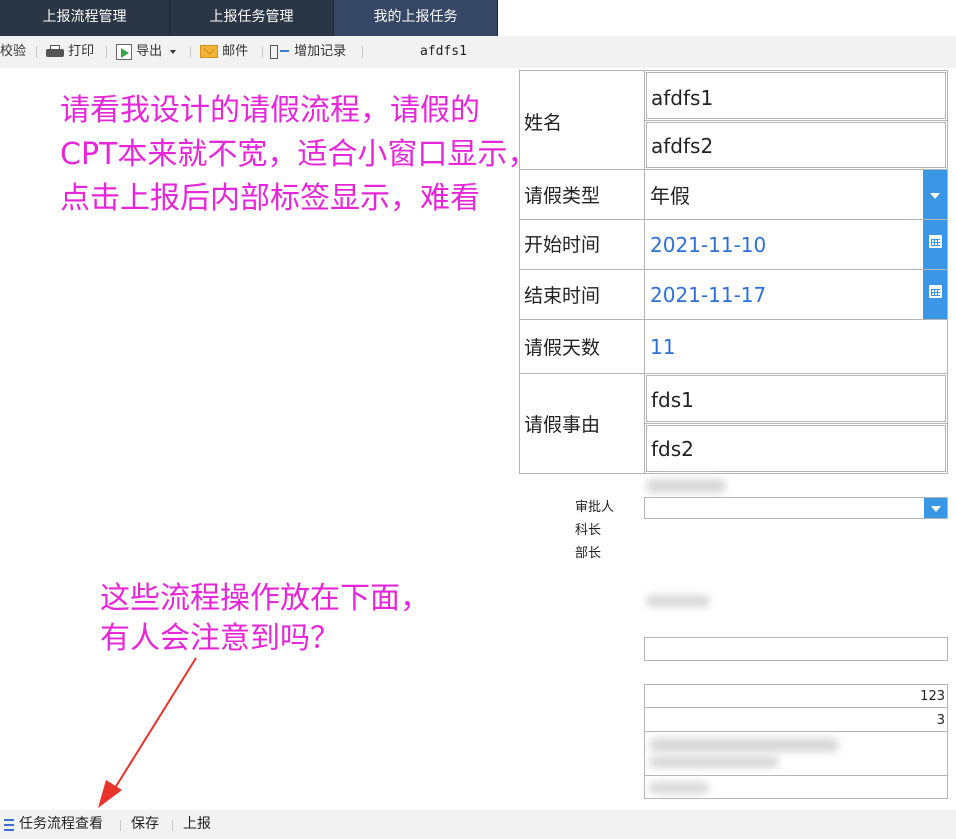  I want to click on bottom-action-bar: 任务流程查看 保存 上报, so click(478, 824).